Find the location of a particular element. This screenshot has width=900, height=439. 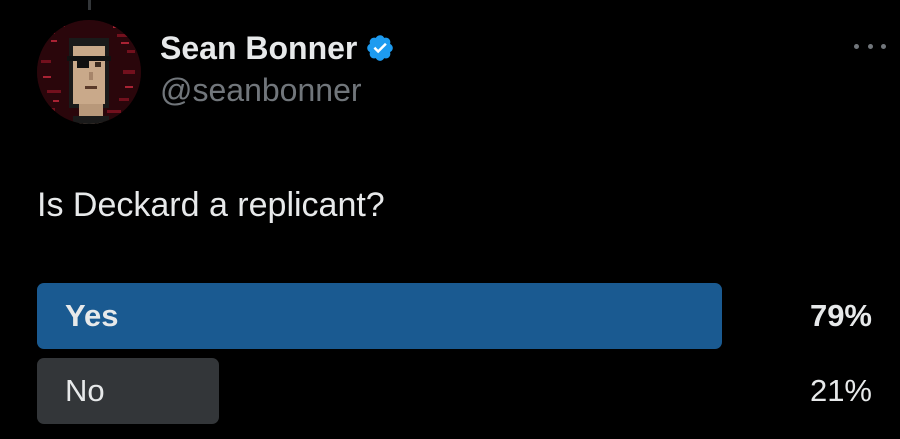

poll-option-yes-percent: 79% is located at coordinates (840, 315).